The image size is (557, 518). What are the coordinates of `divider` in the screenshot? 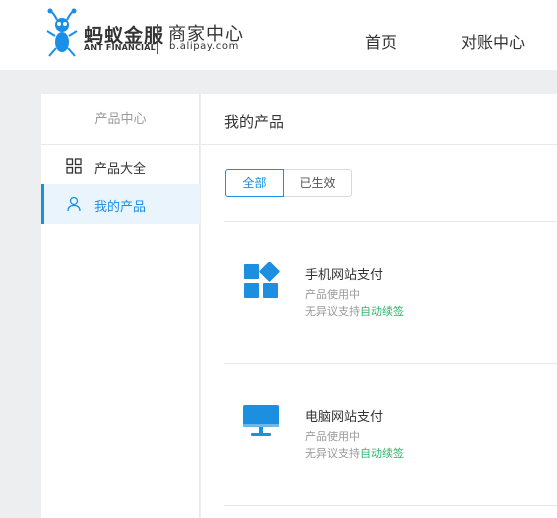 It's located at (390, 505).